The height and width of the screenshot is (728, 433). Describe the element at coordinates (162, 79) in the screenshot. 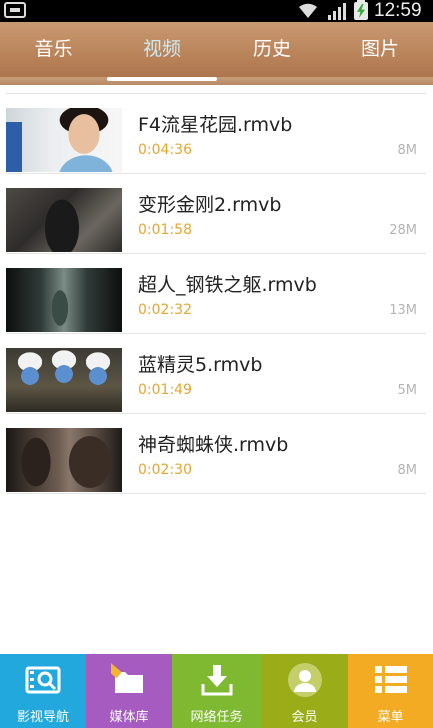

I see `active-tab-indicator` at that location.